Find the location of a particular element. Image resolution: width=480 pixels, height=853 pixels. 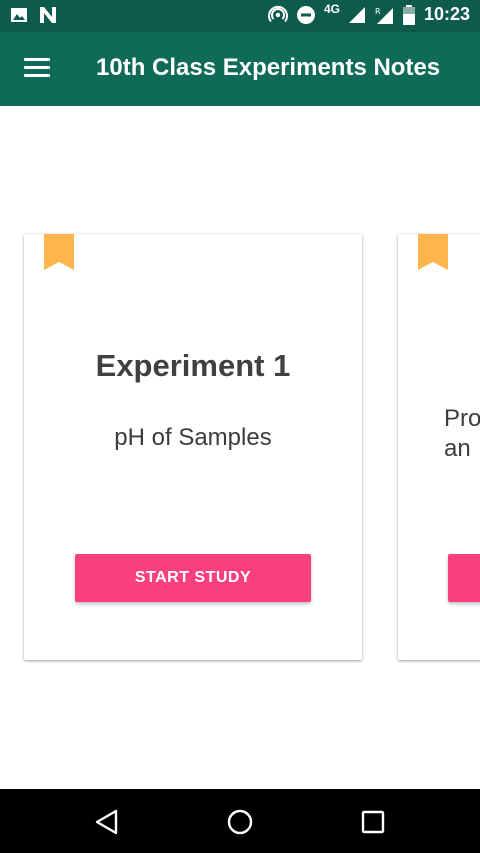

status-bar-left is located at coordinates (34, 15).